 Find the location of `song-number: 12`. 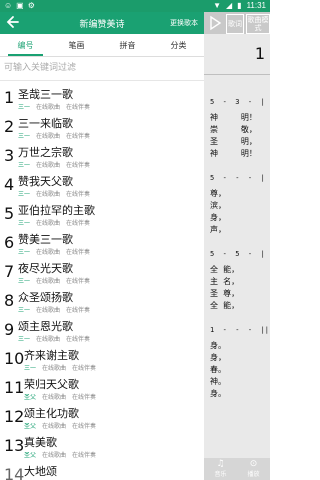

song-number: 12 is located at coordinates (14, 416).